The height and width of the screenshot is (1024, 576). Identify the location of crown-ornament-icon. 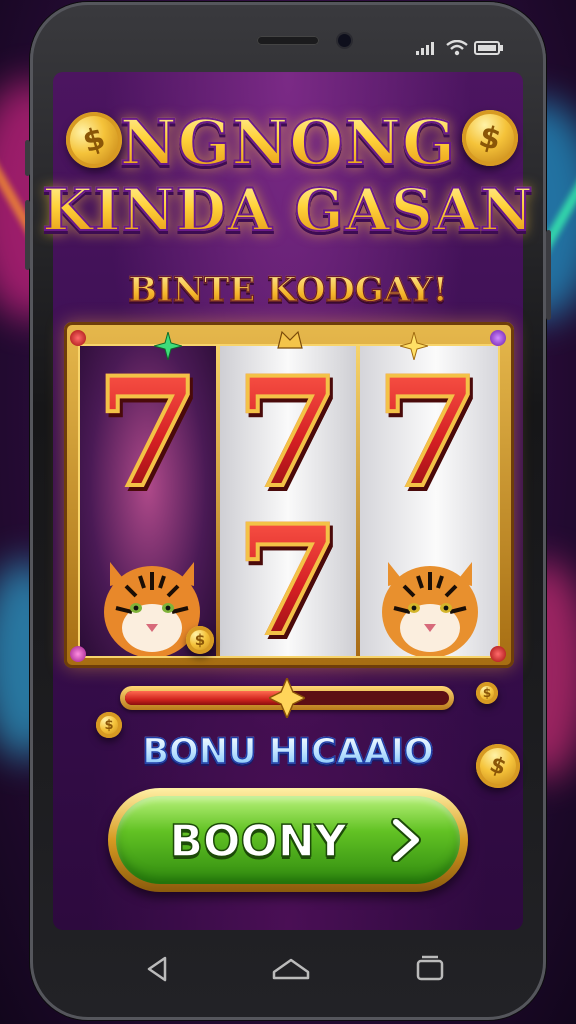
(290, 339).